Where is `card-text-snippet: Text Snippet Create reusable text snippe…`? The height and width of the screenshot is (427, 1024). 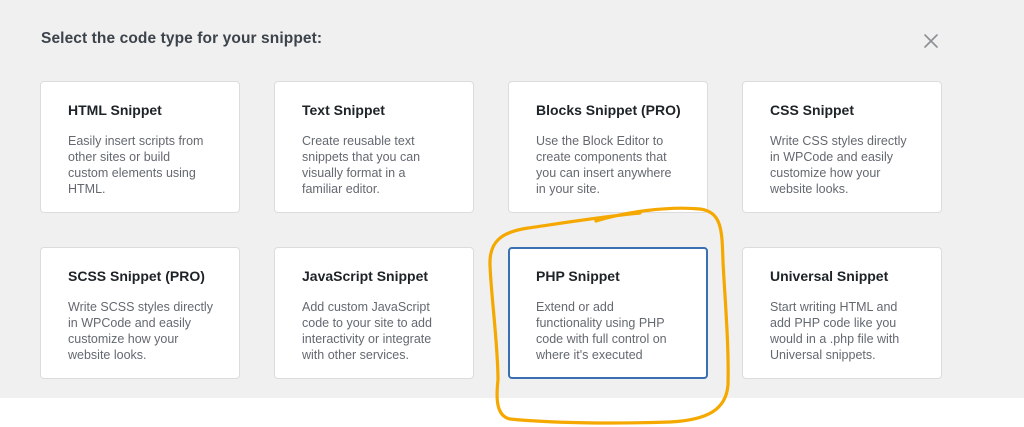 card-text-snippet: Text Snippet Create reusable text snippe… is located at coordinates (374, 147).